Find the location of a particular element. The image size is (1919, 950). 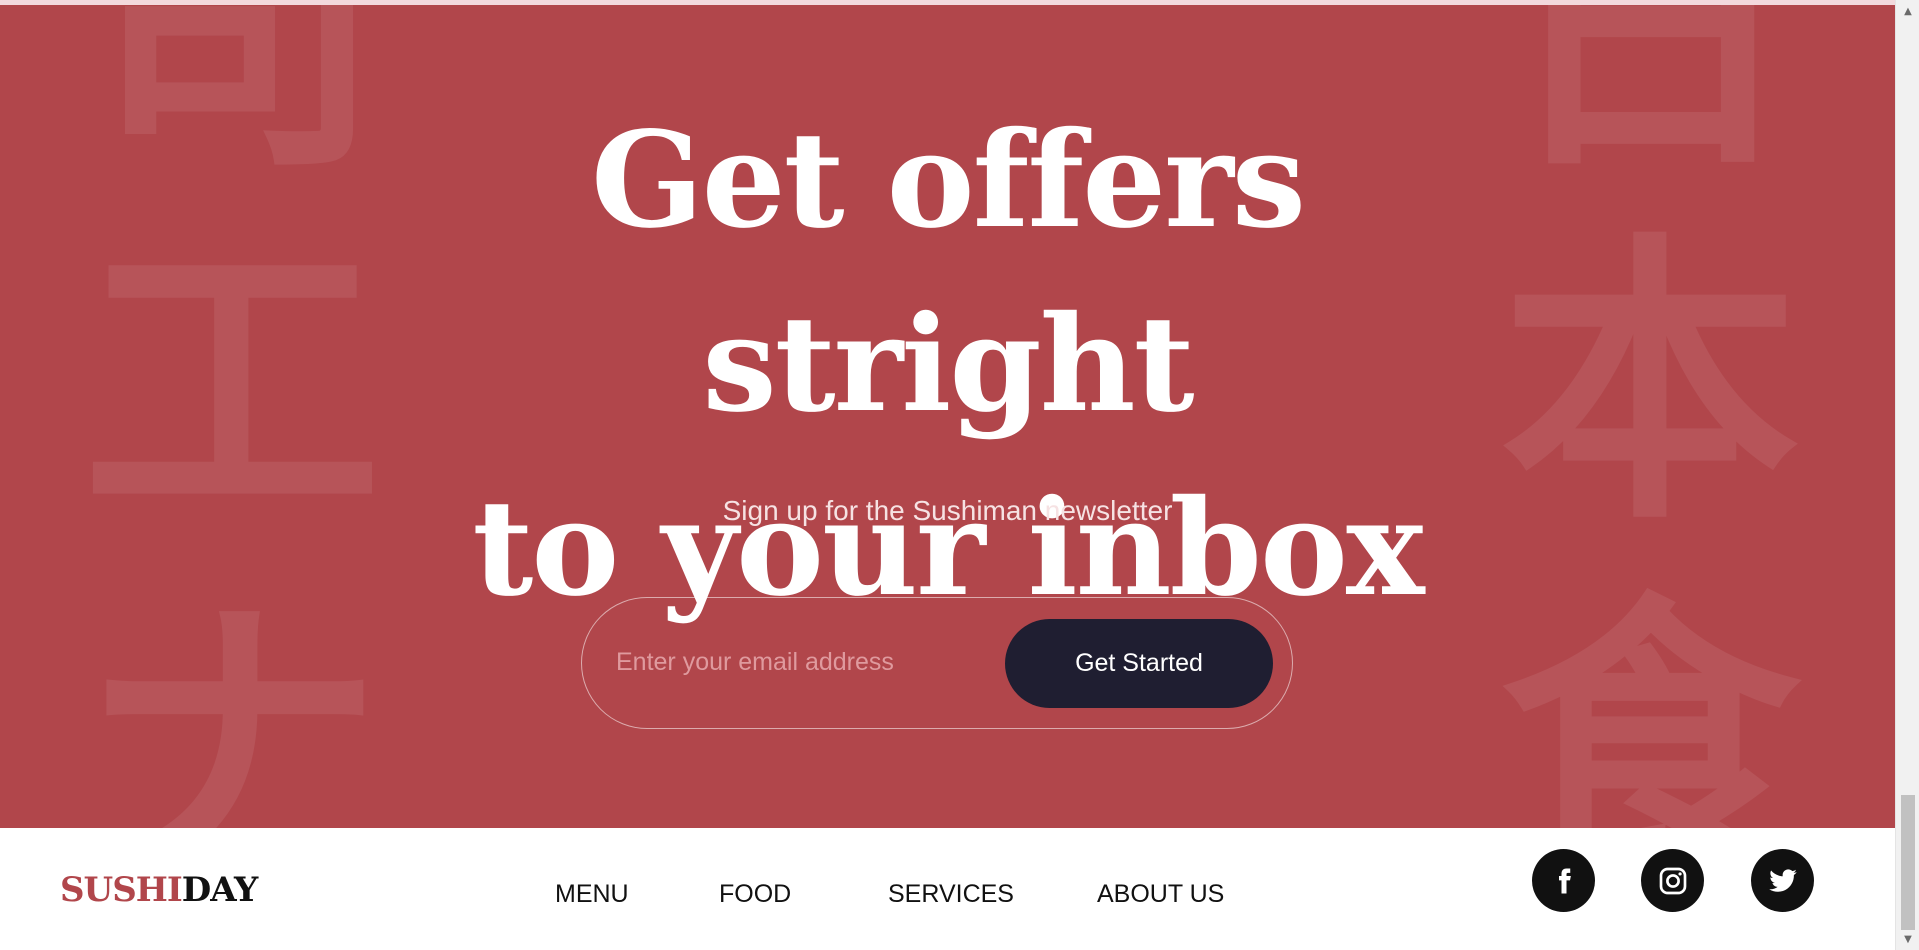

scrollbar-thumb is located at coordinates (1908, 862).